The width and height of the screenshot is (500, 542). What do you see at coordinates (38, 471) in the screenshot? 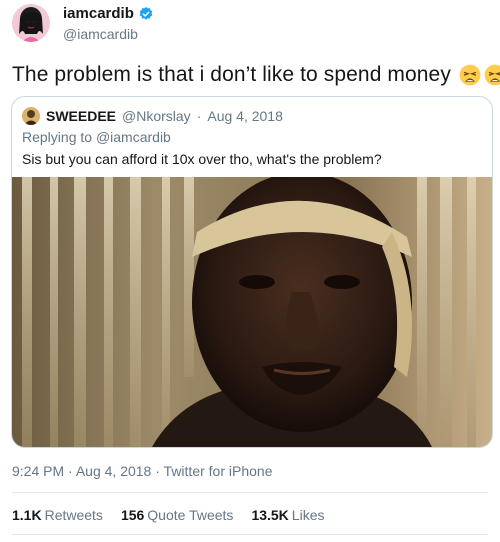
I see `tweet-time: 9:24 PM` at bounding box center [38, 471].